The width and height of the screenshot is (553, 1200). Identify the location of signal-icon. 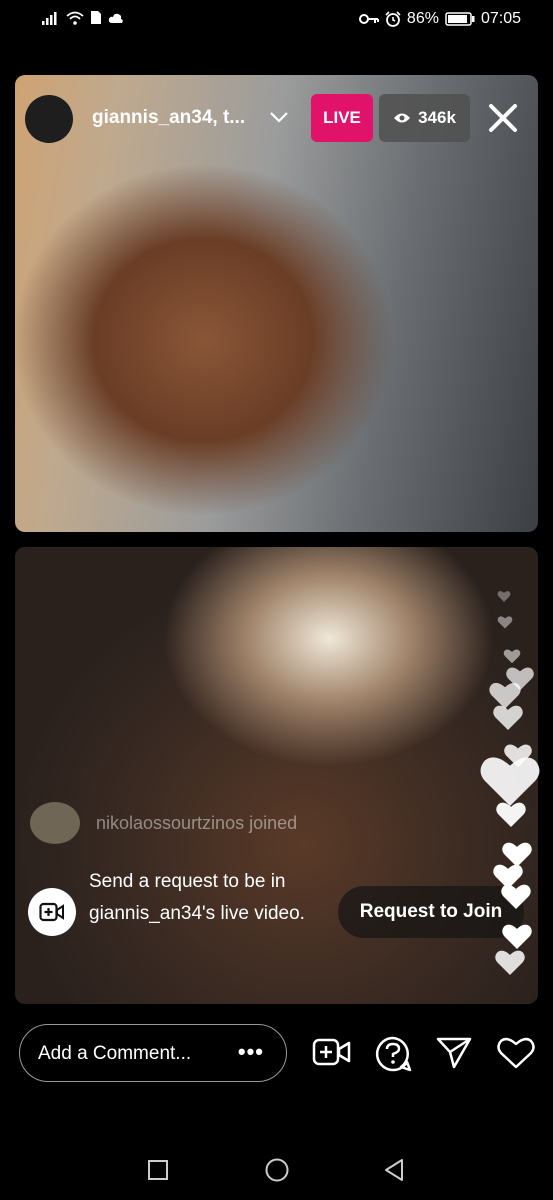
(49, 18).